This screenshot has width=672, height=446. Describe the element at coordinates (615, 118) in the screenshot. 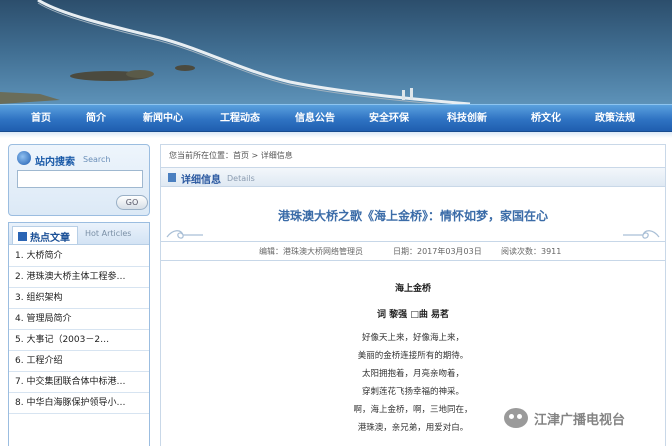

I see `nav-item-policy: 政策法规` at that location.